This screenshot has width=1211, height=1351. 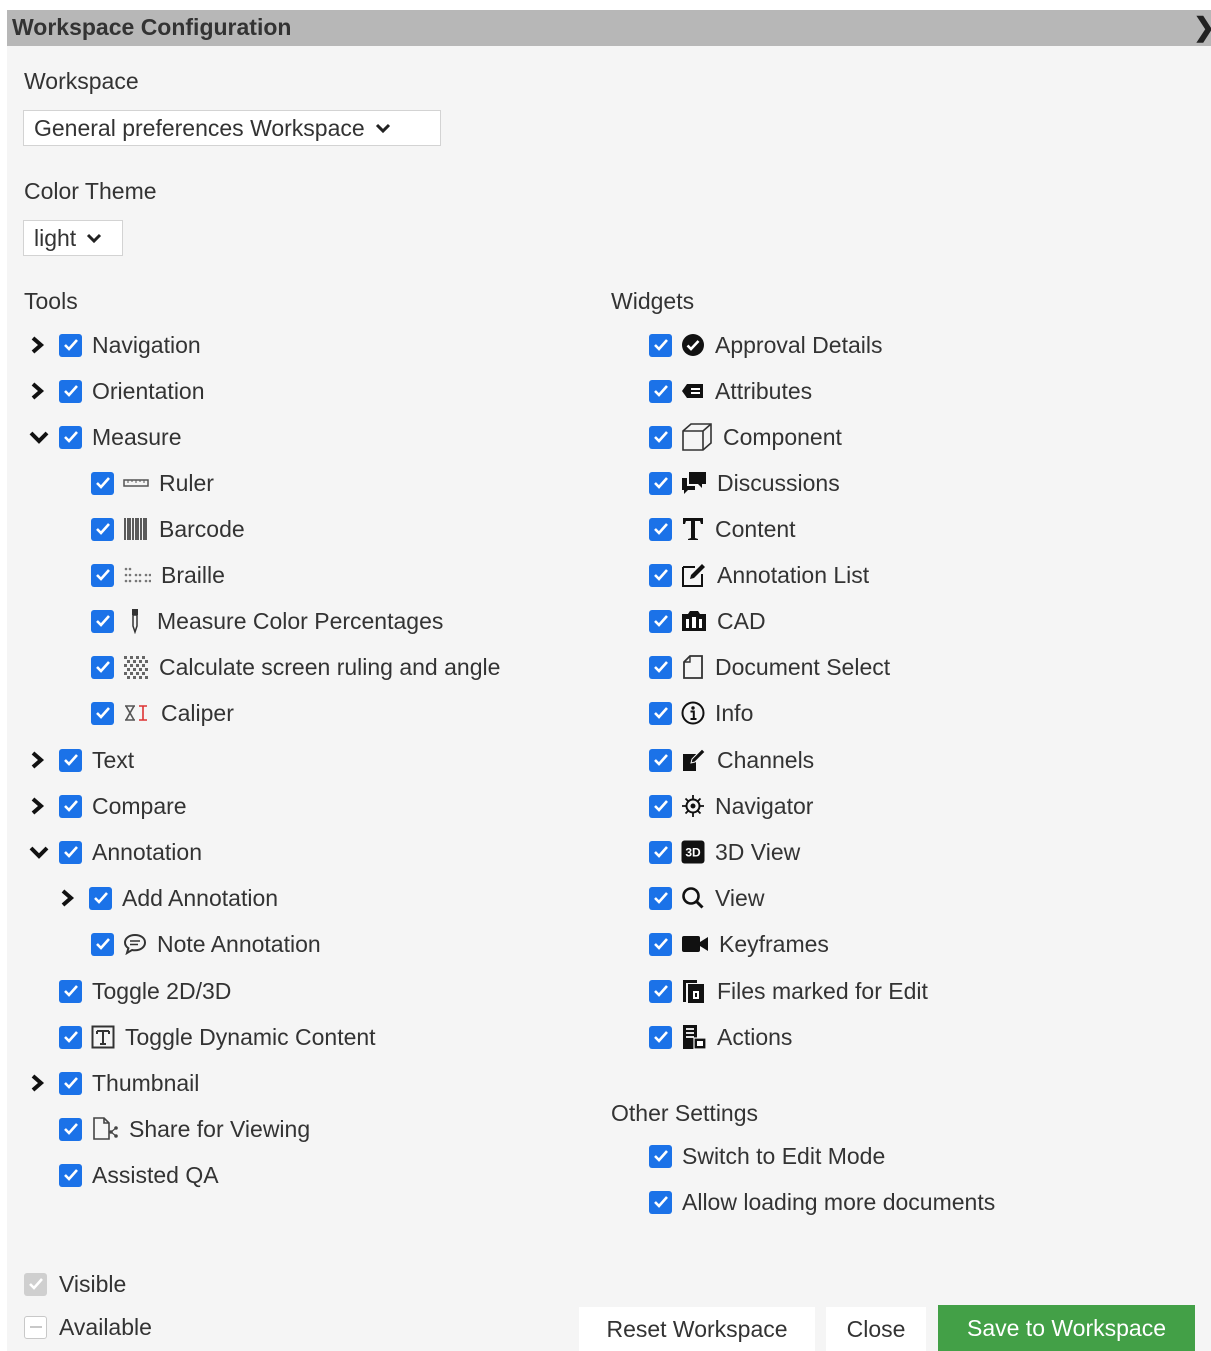 I want to click on navigation-checkbox, so click(x=70, y=345).